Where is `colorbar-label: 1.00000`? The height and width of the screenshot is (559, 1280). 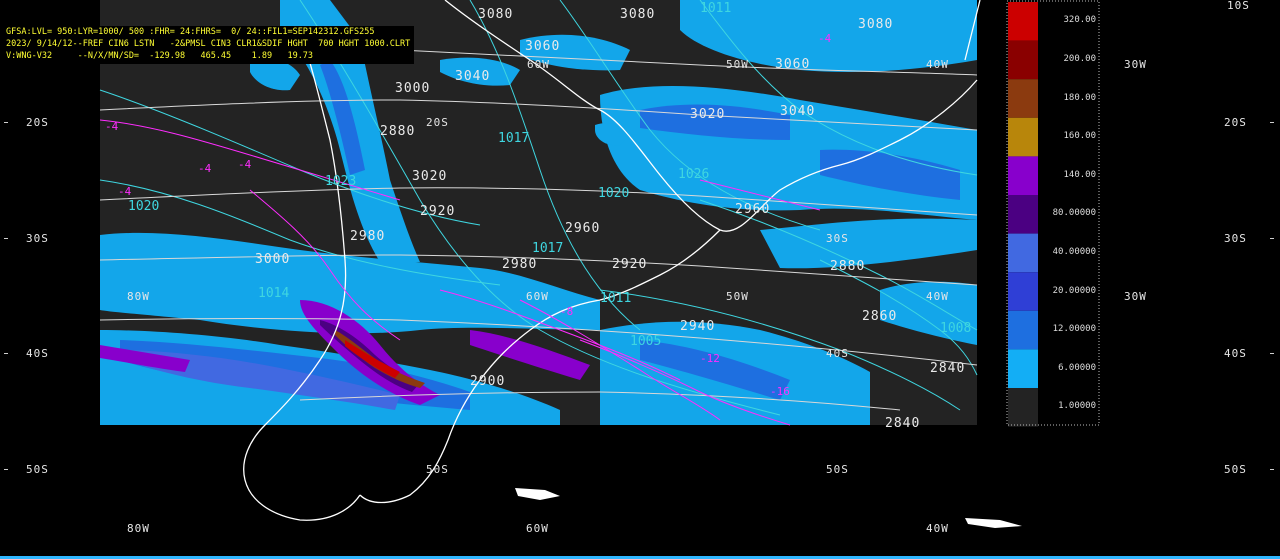
colorbar-label: 1.00000 is located at coordinates (1077, 406).